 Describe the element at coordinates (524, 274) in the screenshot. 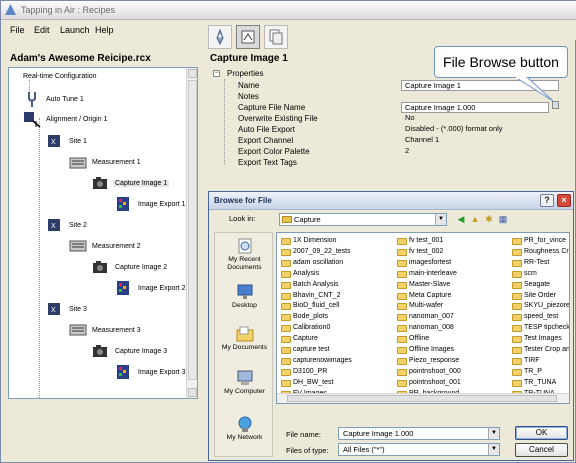

I see `folder-item: scm` at that location.